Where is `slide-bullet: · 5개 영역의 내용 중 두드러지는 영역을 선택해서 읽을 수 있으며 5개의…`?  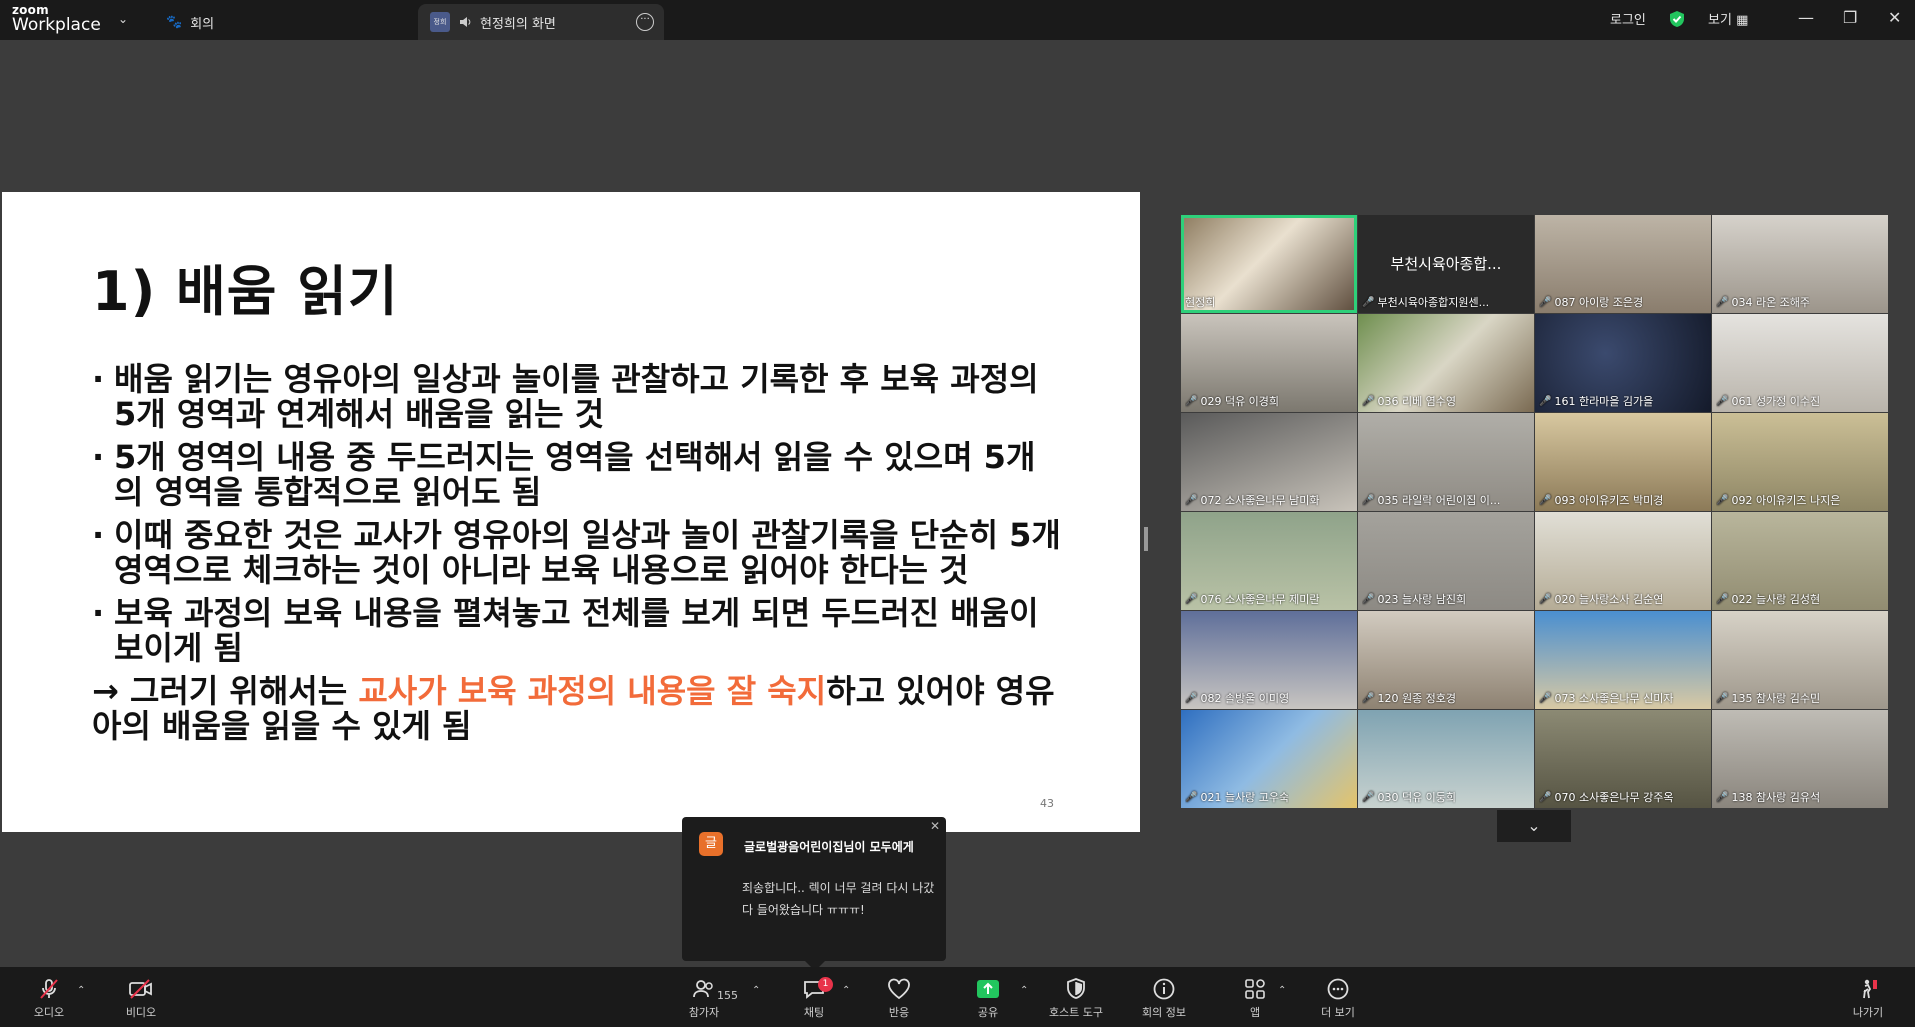 slide-bullet: · 5개 영역의 내용 중 두드러지는 영역을 선택해서 읽을 수 있으며 5개의… is located at coordinates (577, 475).